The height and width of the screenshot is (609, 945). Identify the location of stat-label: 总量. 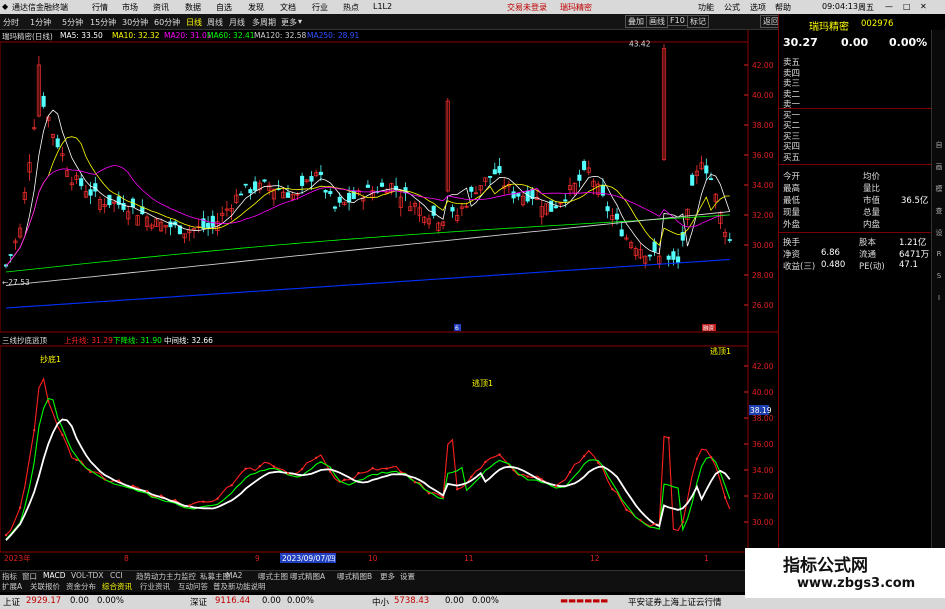
(872, 213).